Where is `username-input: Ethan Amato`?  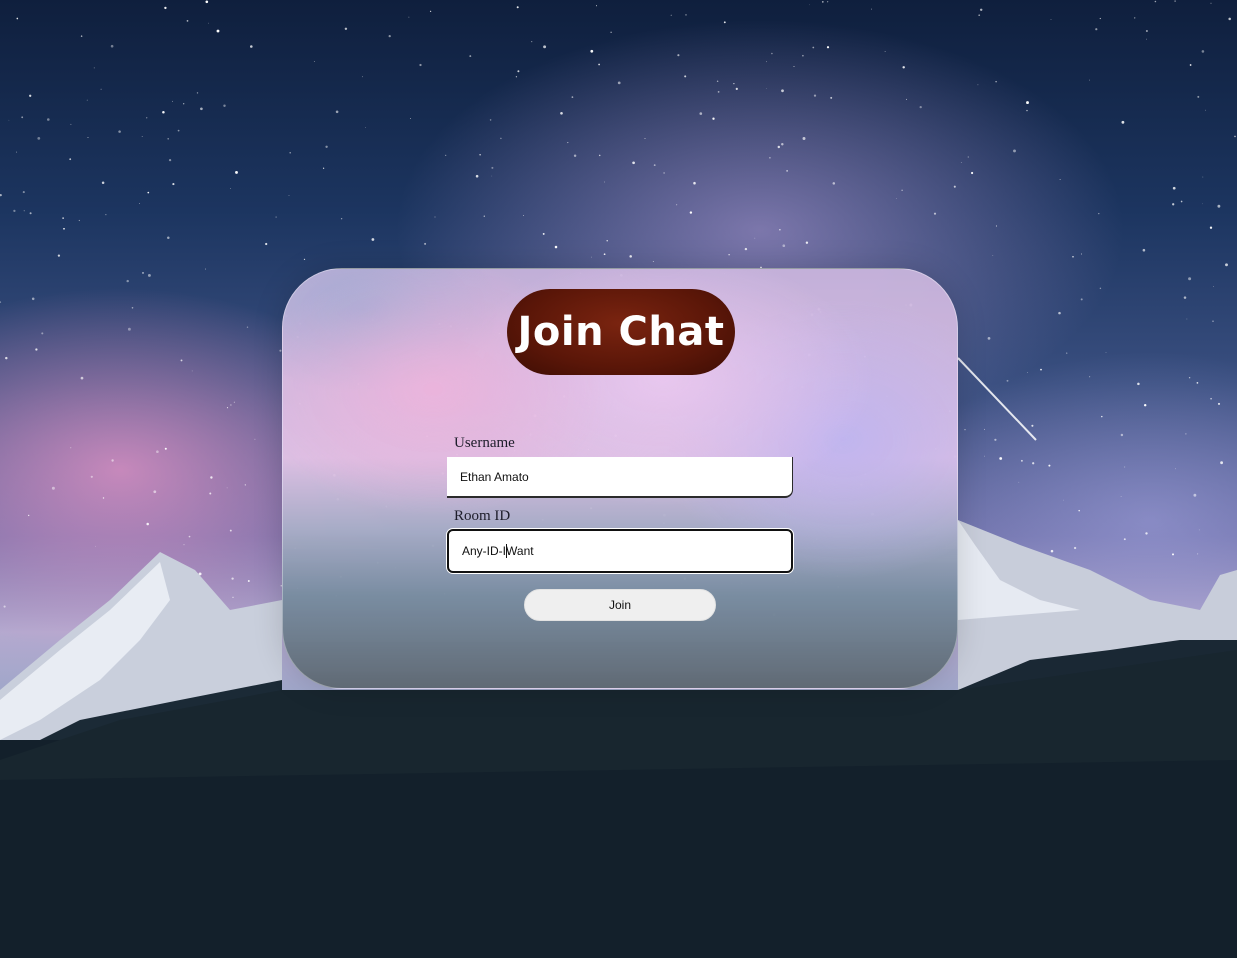
username-input: Ethan Amato is located at coordinates (620, 477).